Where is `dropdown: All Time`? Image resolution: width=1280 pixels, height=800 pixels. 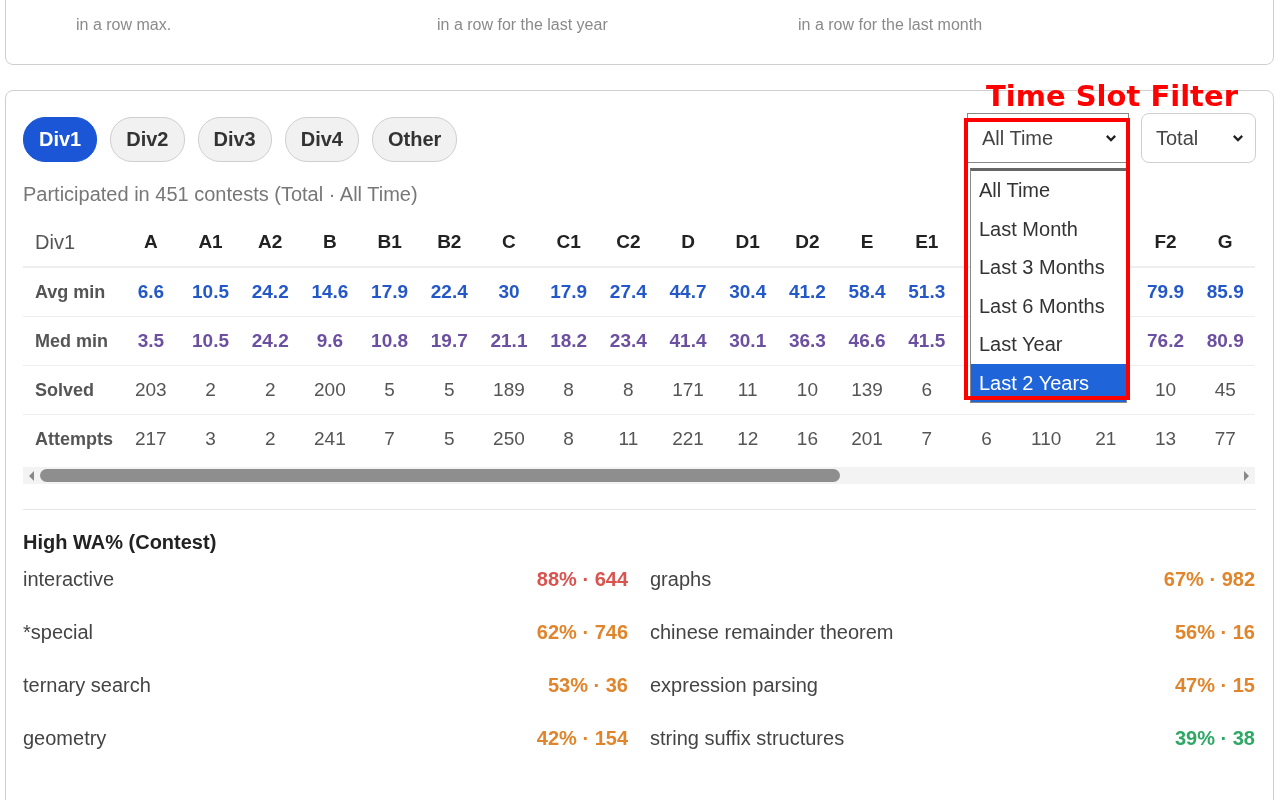
dropdown: All Time is located at coordinates (1048, 138).